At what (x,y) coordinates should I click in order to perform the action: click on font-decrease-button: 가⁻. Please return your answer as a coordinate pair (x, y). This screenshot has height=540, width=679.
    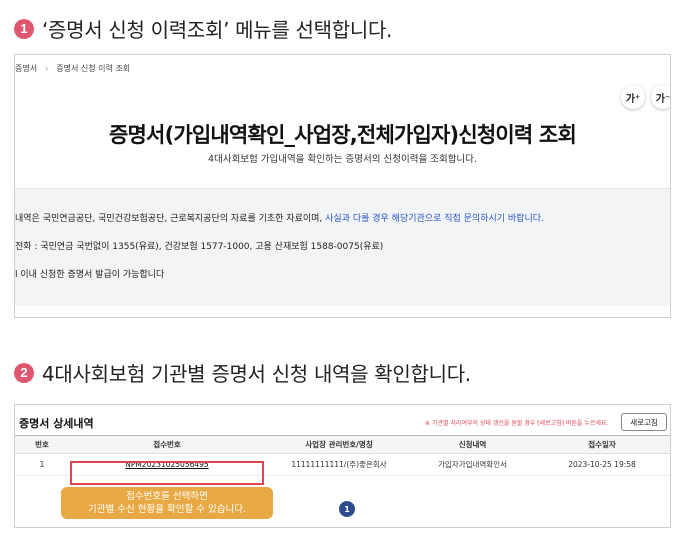
    Looking at the image, I should click on (660, 97).